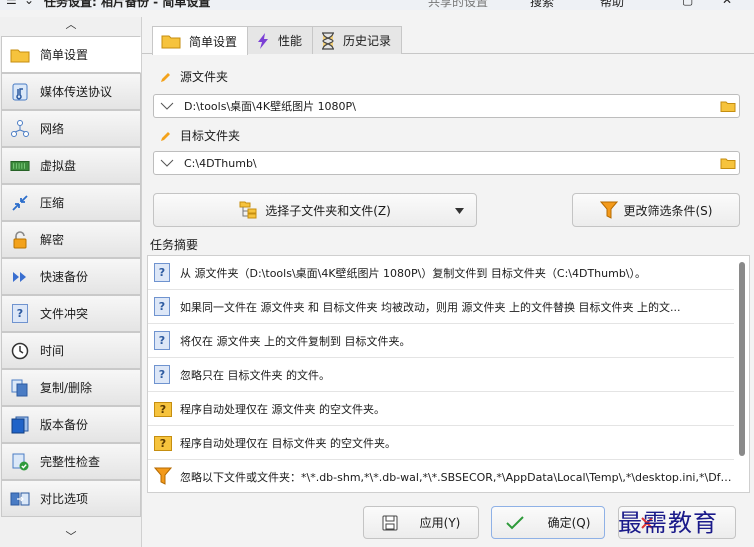 The image size is (754, 547). What do you see at coordinates (440, 523) in the screenshot?
I see `apply-label: 应用(Y)` at bounding box center [440, 523].